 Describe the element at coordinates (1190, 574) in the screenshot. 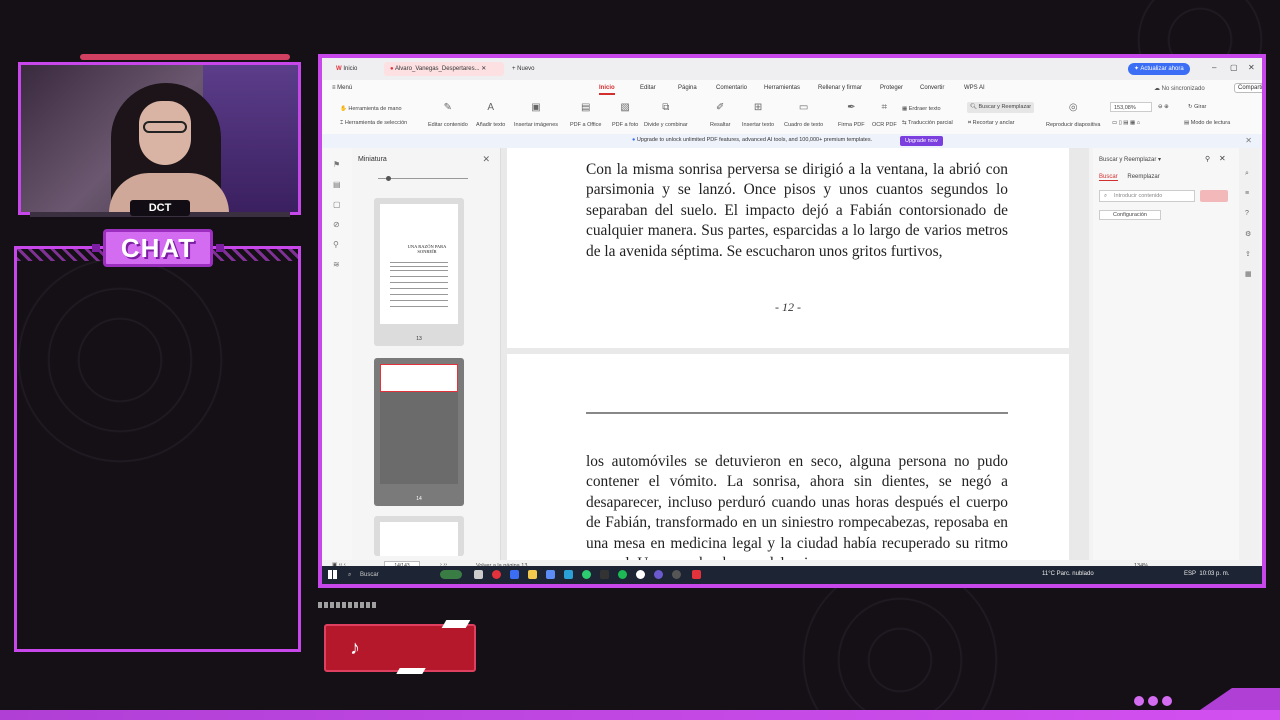

I see `language-indicator: ESP` at that location.